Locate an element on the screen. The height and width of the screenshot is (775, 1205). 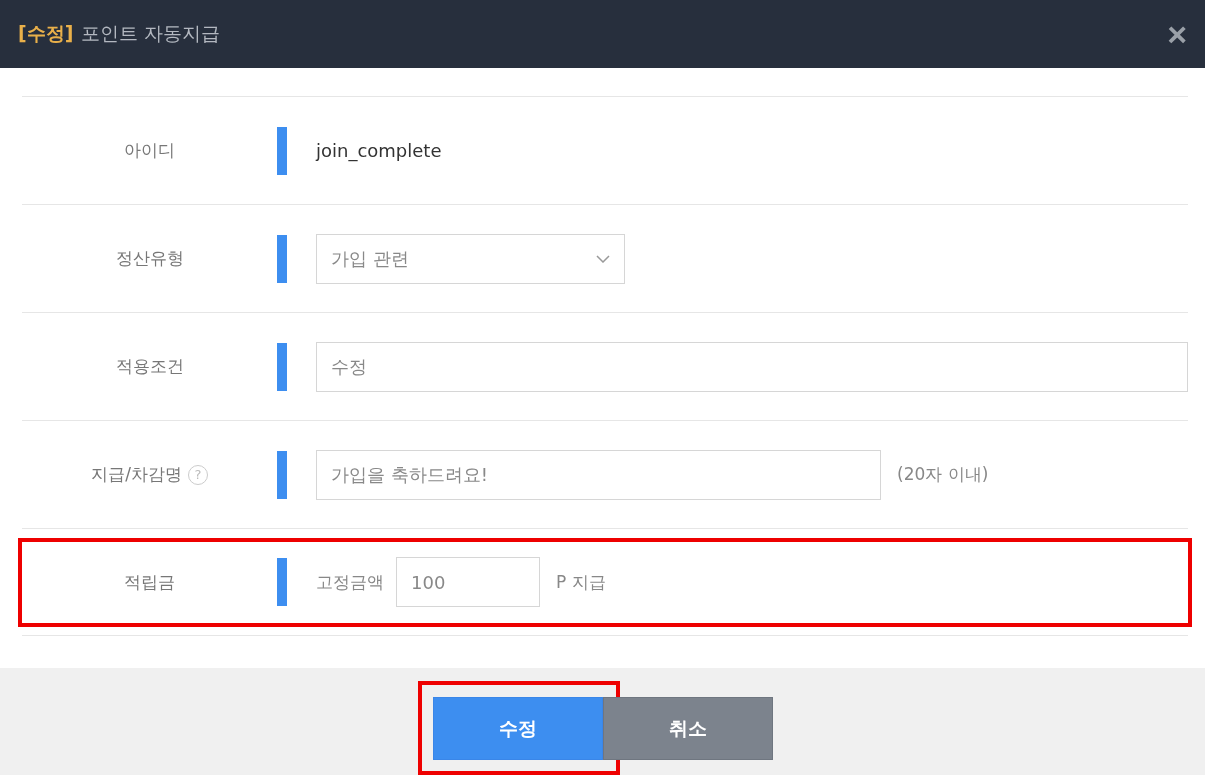
cancel-button: 취소 is located at coordinates (687, 728).